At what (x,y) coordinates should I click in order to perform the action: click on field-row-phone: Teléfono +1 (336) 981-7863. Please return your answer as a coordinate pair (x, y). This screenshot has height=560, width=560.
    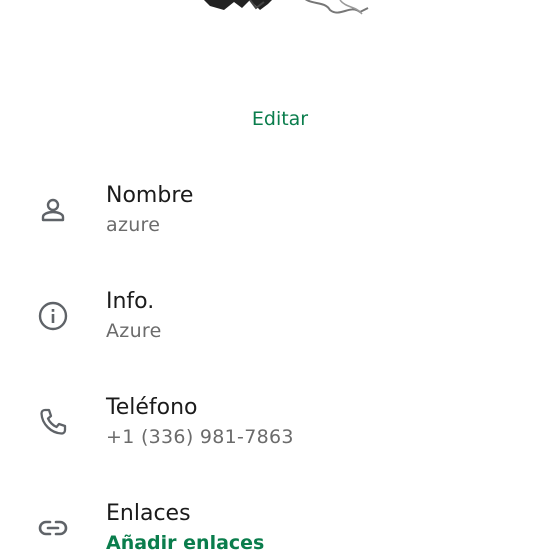
    Looking at the image, I should click on (280, 432).